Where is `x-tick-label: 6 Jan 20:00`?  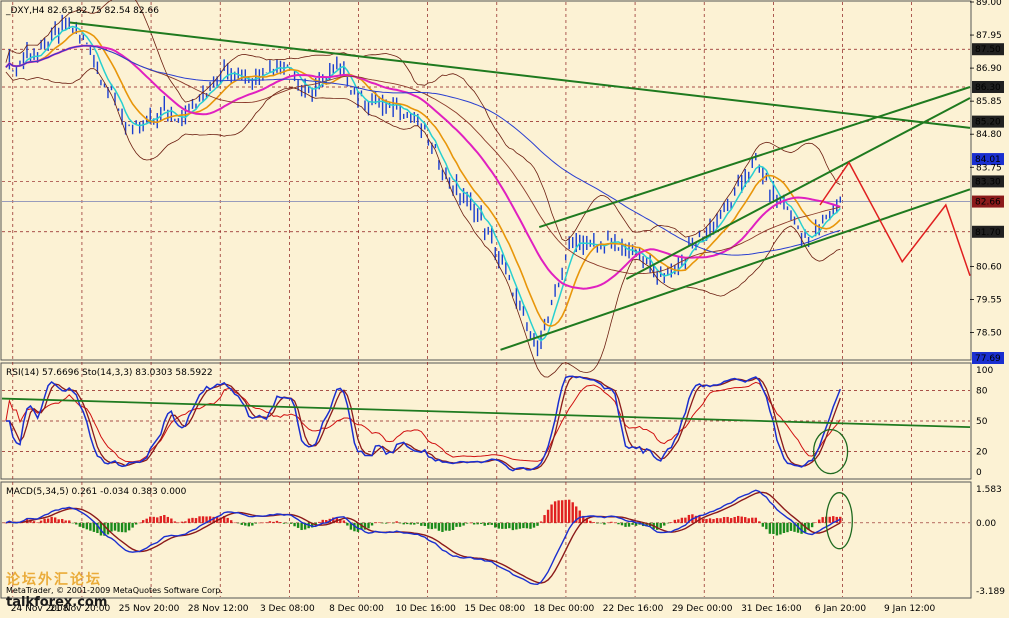
x-tick-label: 6 Jan 20:00 is located at coordinates (841, 609).